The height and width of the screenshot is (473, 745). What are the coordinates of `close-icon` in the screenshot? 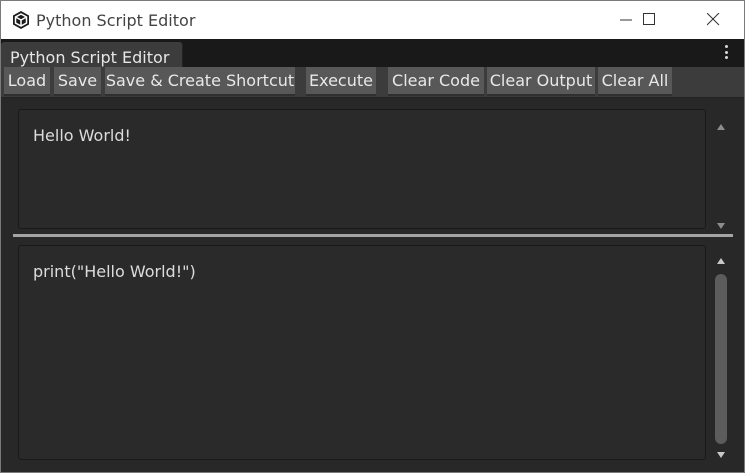 It's located at (713, 19).